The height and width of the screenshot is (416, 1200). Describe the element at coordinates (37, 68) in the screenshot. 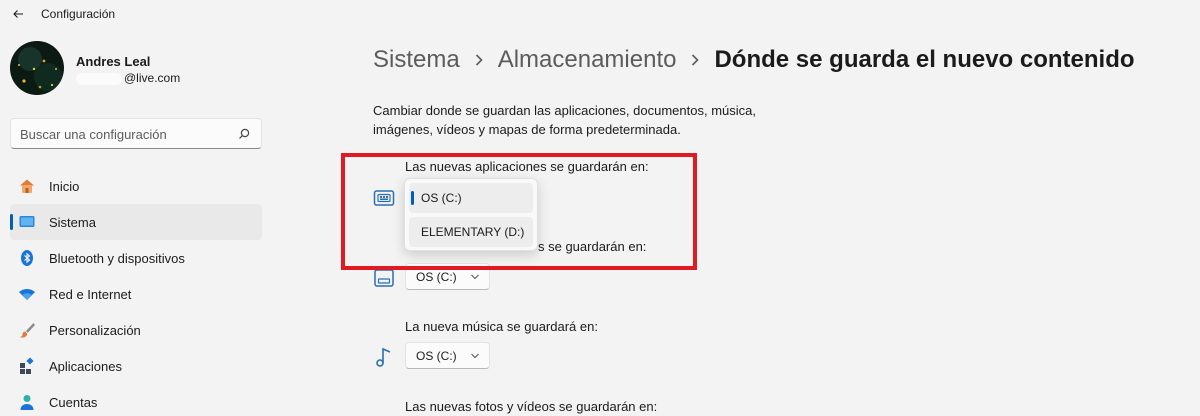

I see `avatar` at that location.